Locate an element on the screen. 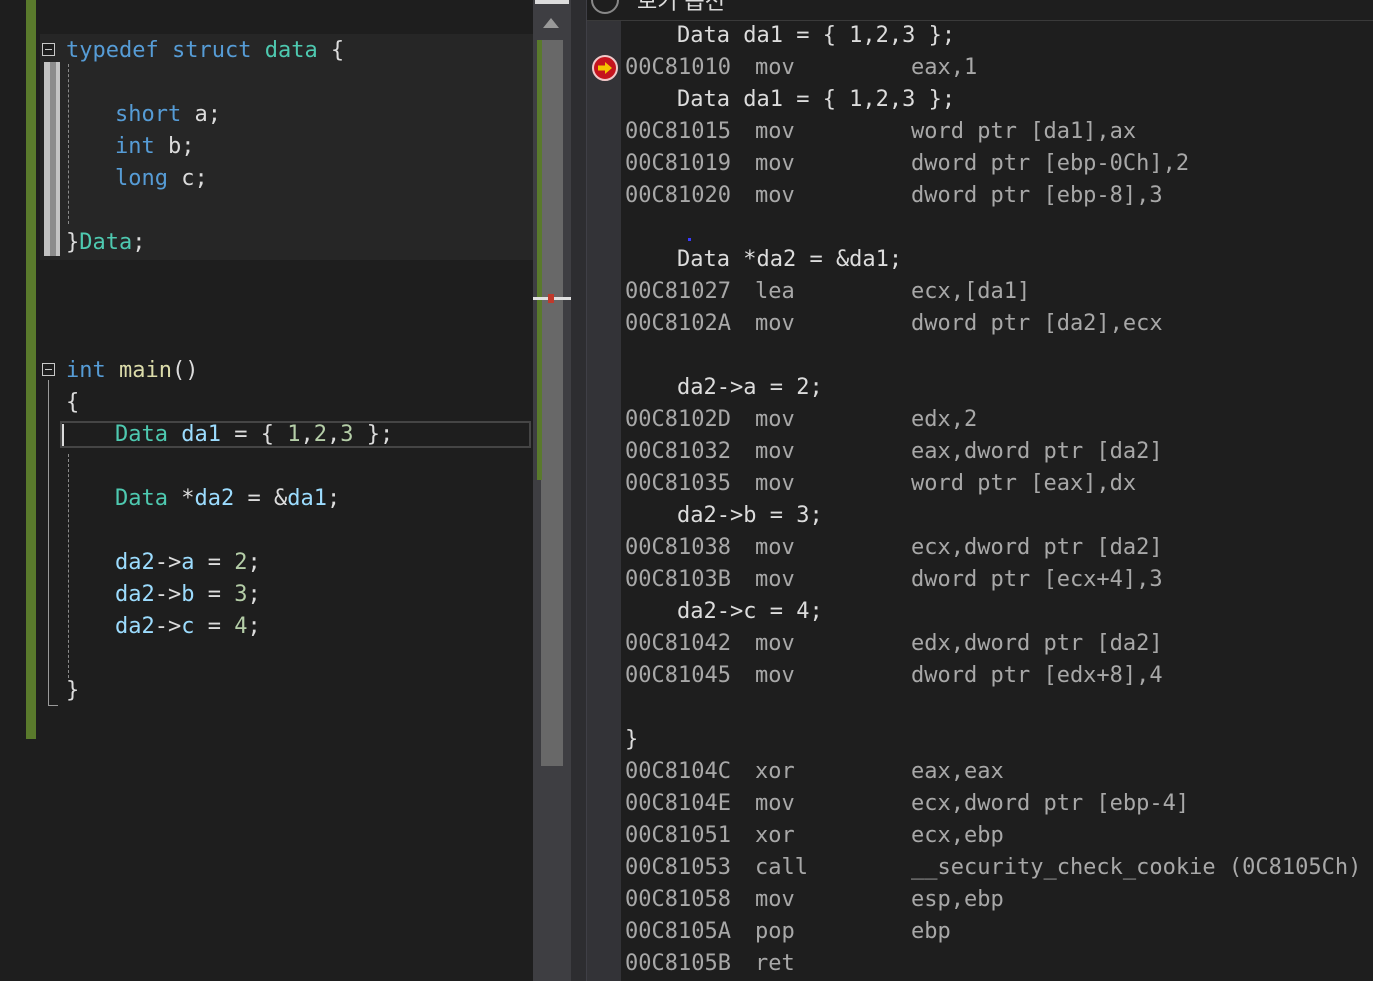 This screenshot has width=1373, height=981. instruction-address: 00C81019 is located at coordinates (678, 164).